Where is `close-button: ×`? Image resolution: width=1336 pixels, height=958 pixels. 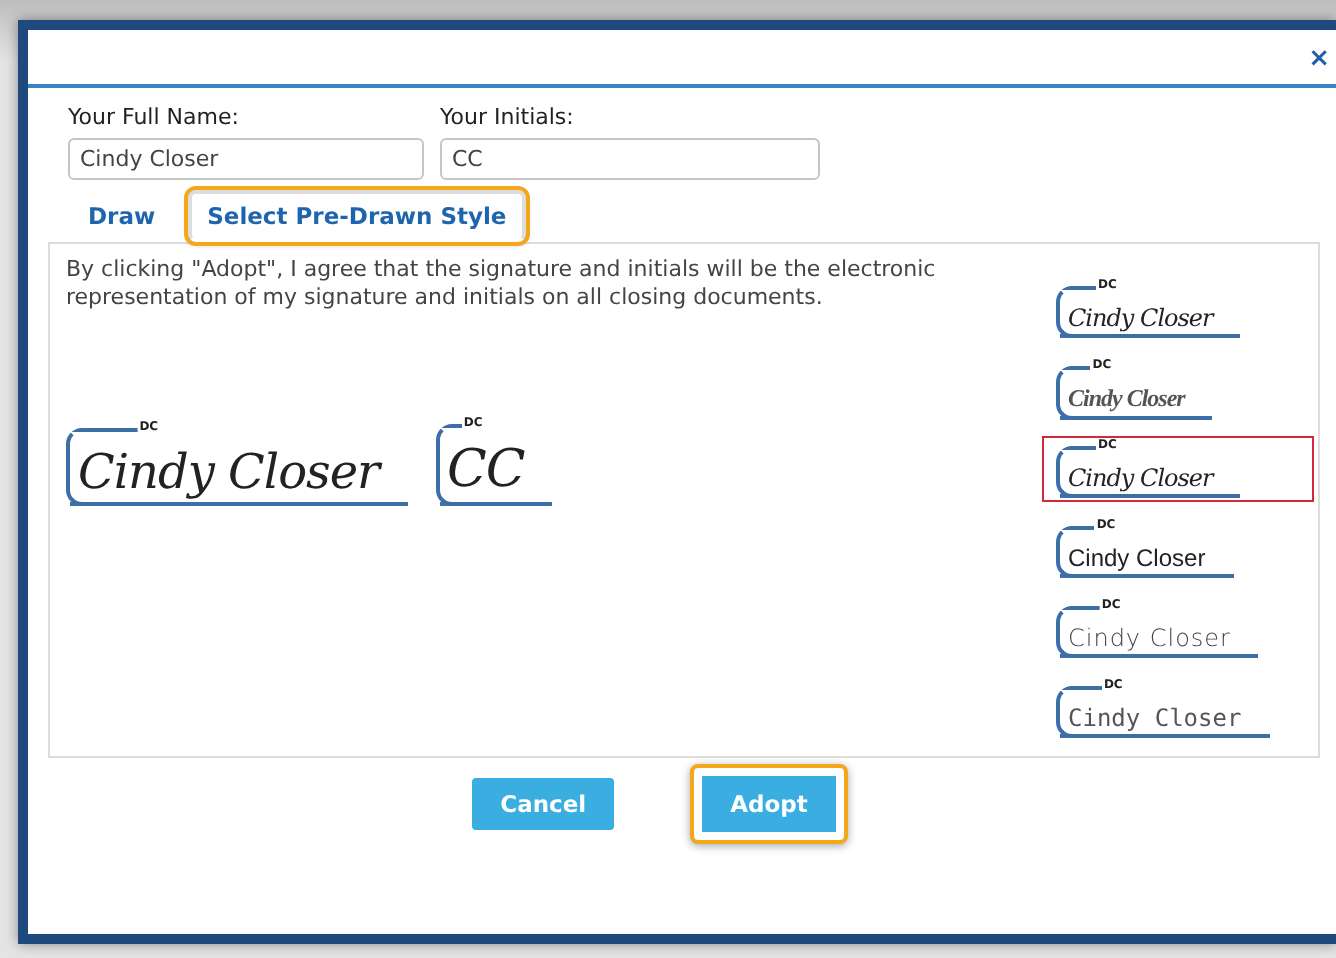
close-button: × is located at coordinates (1319, 59).